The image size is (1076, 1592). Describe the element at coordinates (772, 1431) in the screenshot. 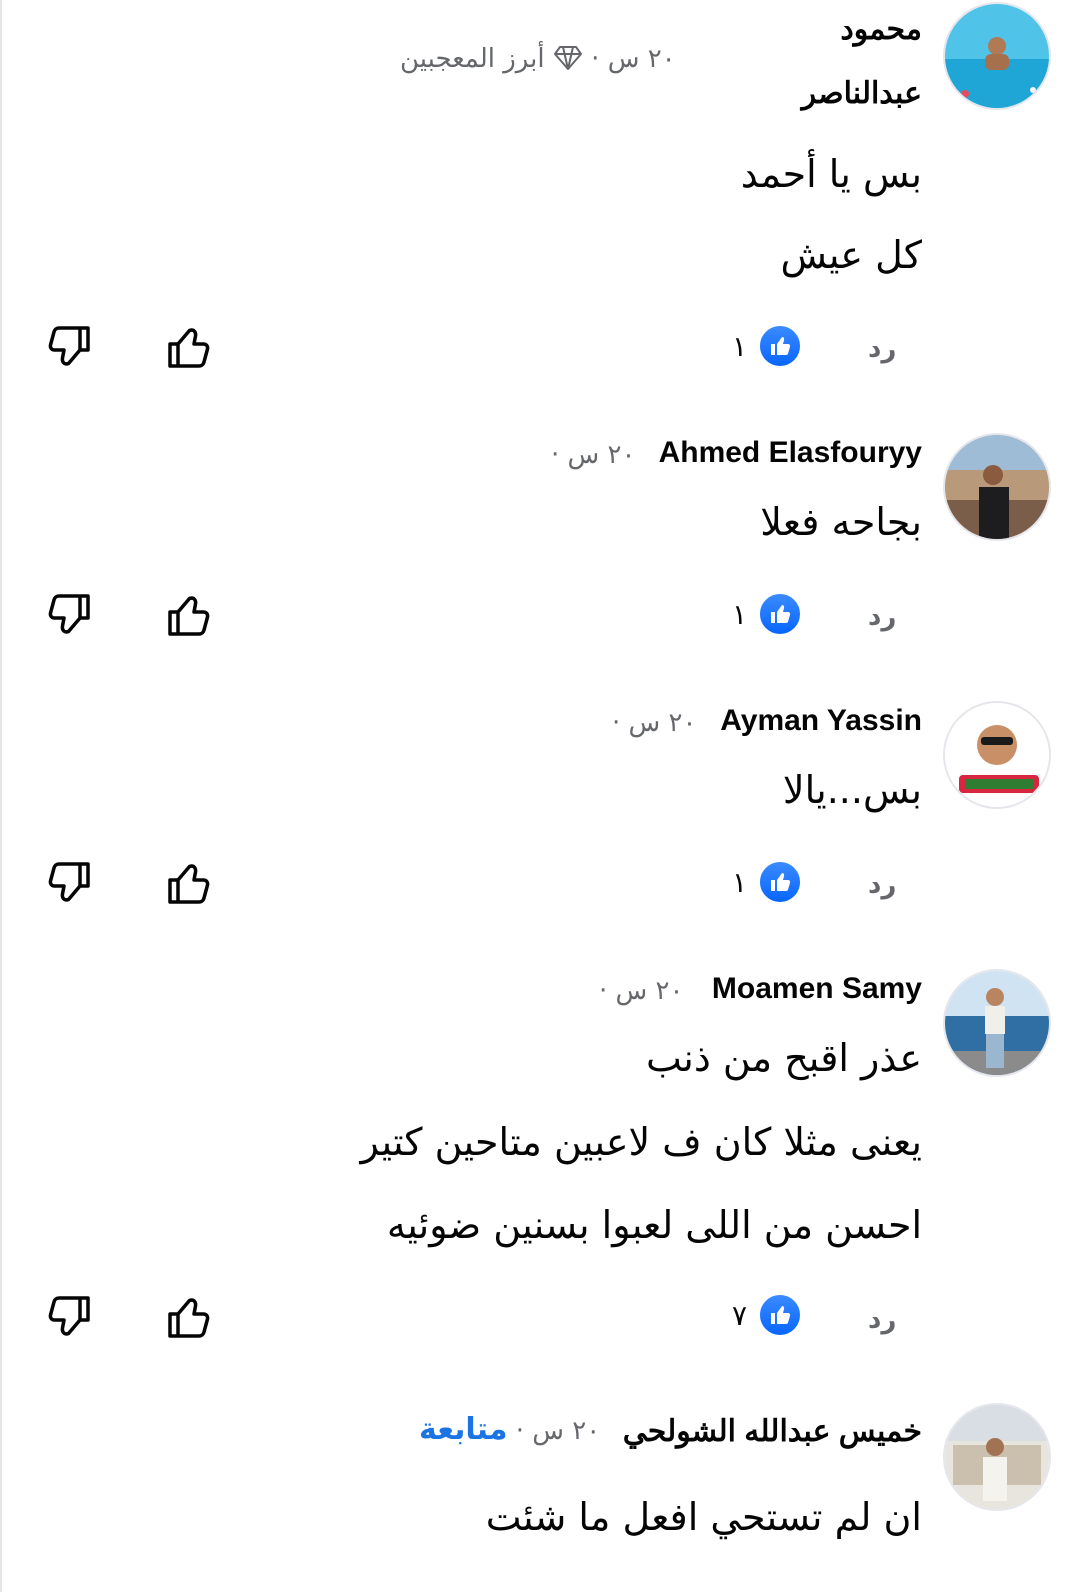

I see `commenter-name: خميس عبدالله الشولحي` at that location.